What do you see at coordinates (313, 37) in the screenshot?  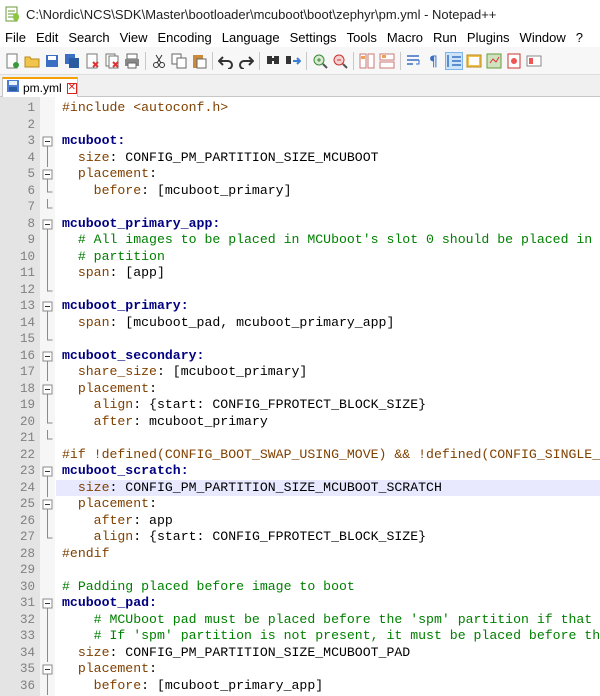 I see `menu-settings: Settings` at bounding box center [313, 37].